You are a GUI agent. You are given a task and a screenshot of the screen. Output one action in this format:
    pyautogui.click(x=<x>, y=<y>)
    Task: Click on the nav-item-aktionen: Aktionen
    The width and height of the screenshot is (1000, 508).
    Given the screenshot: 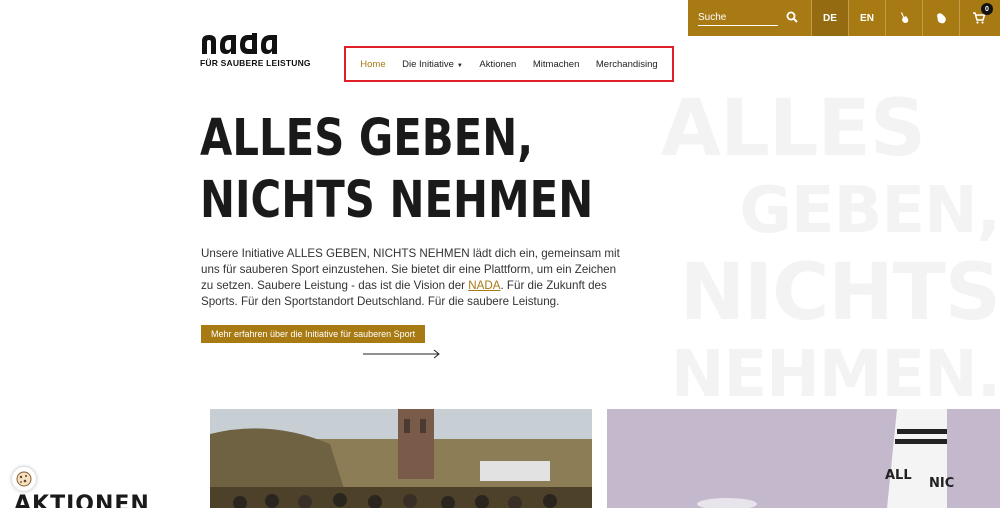 What is the action you would take?
    pyautogui.click(x=497, y=64)
    